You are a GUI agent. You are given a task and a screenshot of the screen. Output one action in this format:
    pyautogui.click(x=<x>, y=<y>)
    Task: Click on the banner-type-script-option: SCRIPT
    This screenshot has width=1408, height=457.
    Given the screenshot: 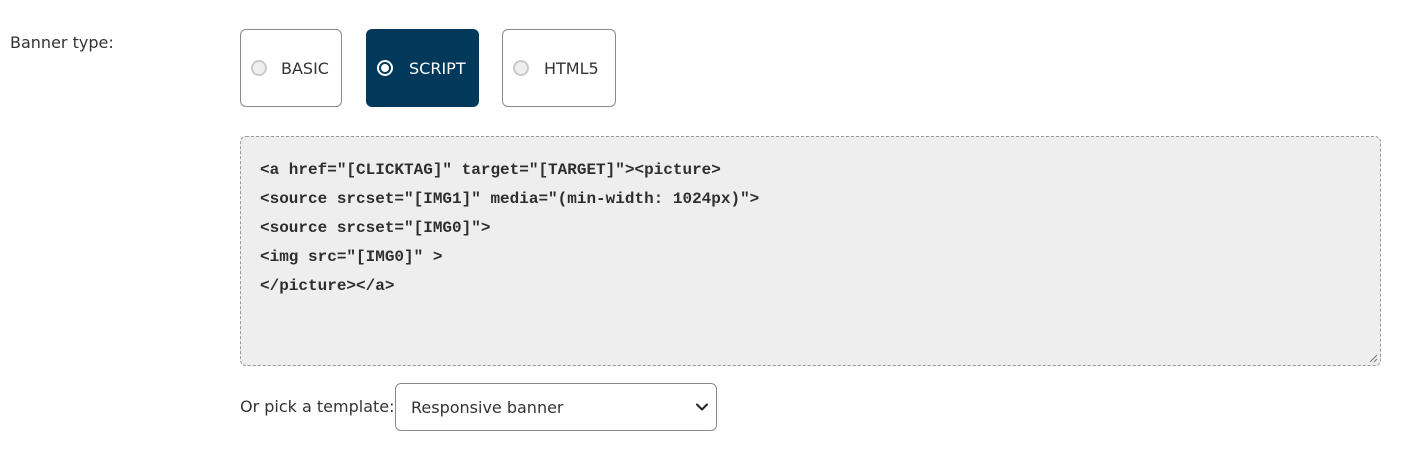 What is the action you would take?
    pyautogui.click(x=422, y=68)
    